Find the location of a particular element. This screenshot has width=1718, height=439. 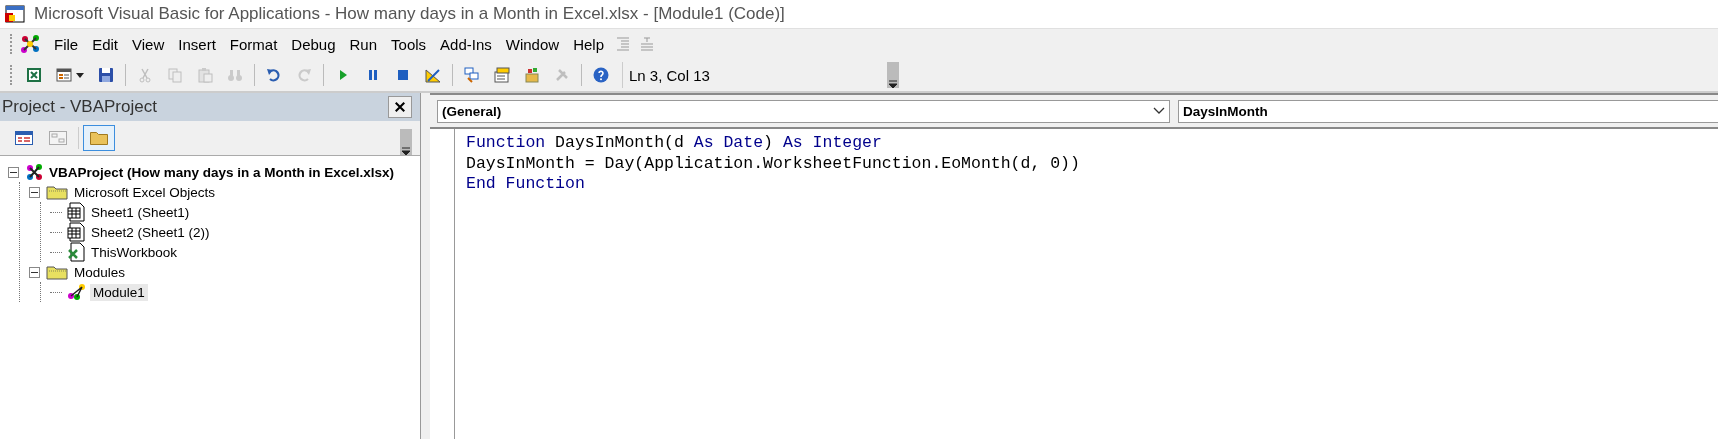

menu-item: Insert is located at coordinates (197, 44).